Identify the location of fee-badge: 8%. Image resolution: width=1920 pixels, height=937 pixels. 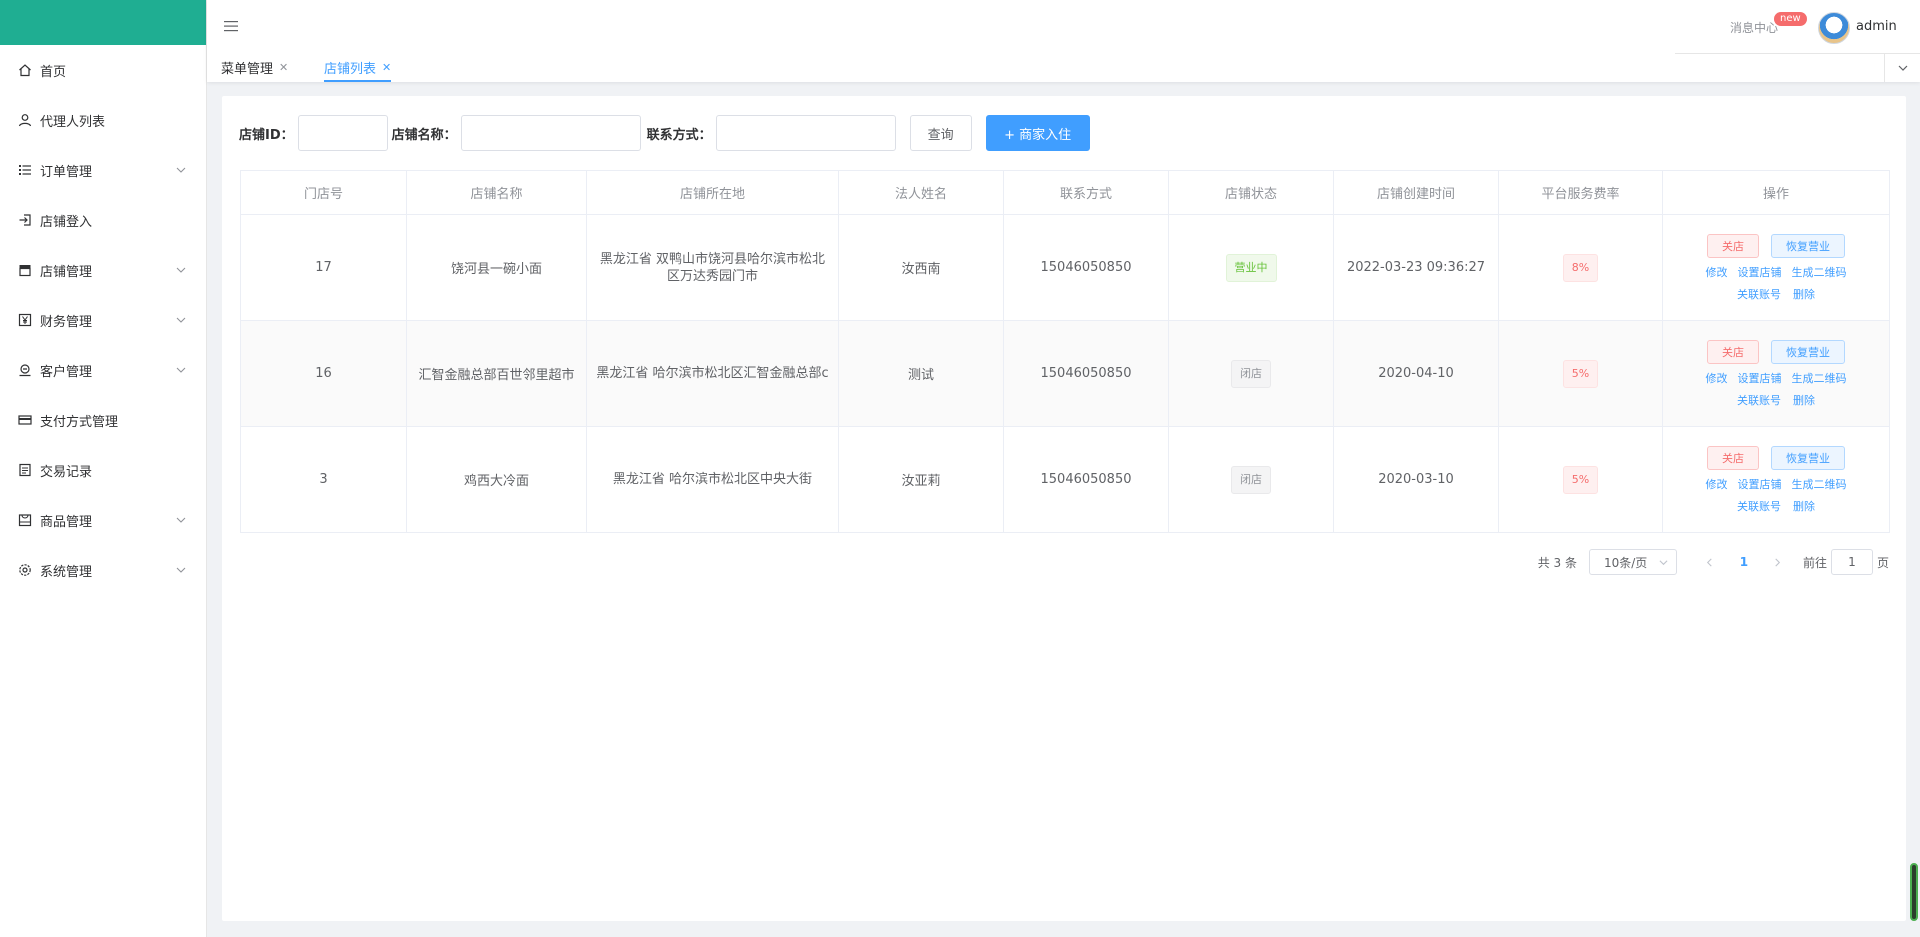
(1580, 267).